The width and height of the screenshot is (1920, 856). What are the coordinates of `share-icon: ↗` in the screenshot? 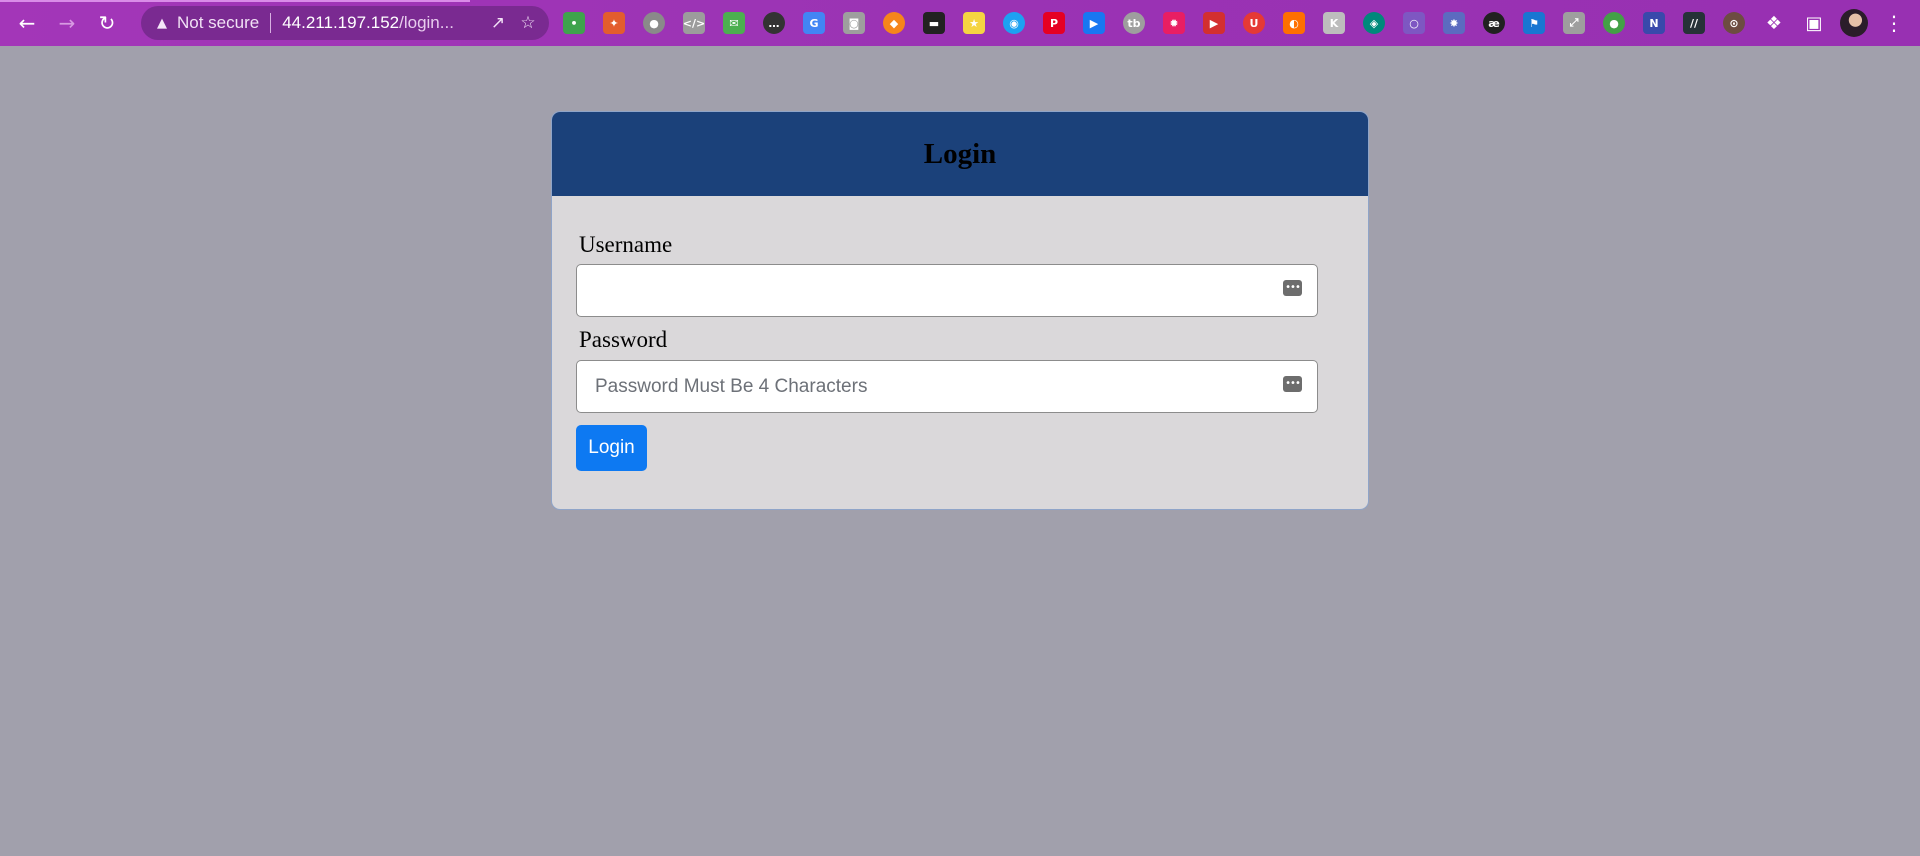 It's located at (498, 23).